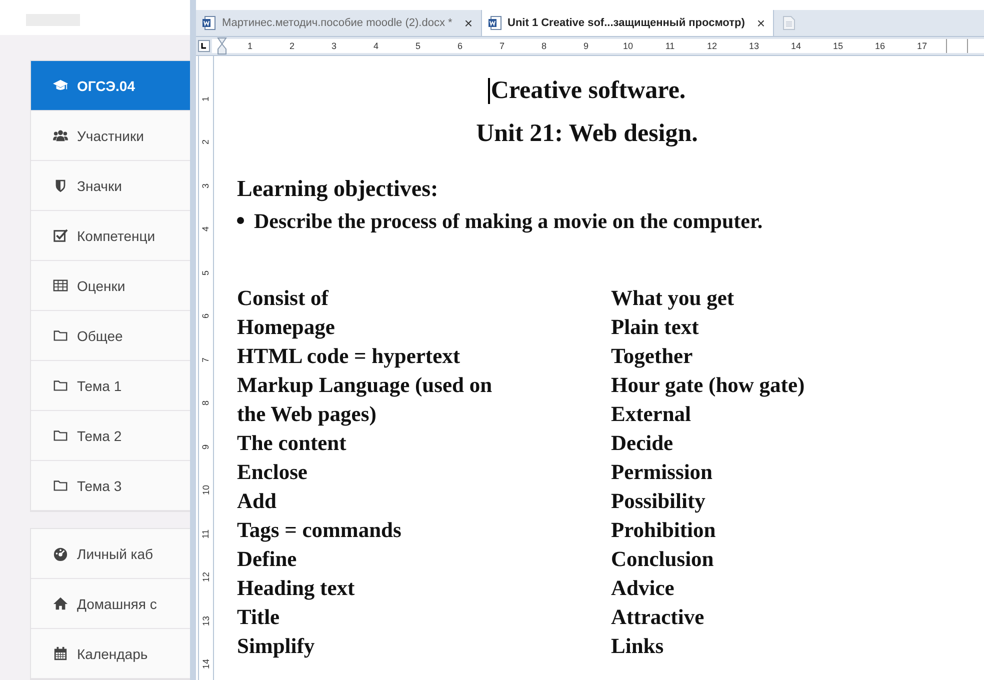 The height and width of the screenshot is (680, 984). Describe the element at coordinates (282, 298) in the screenshot. I see `vocabulary-term: Consist of` at that location.